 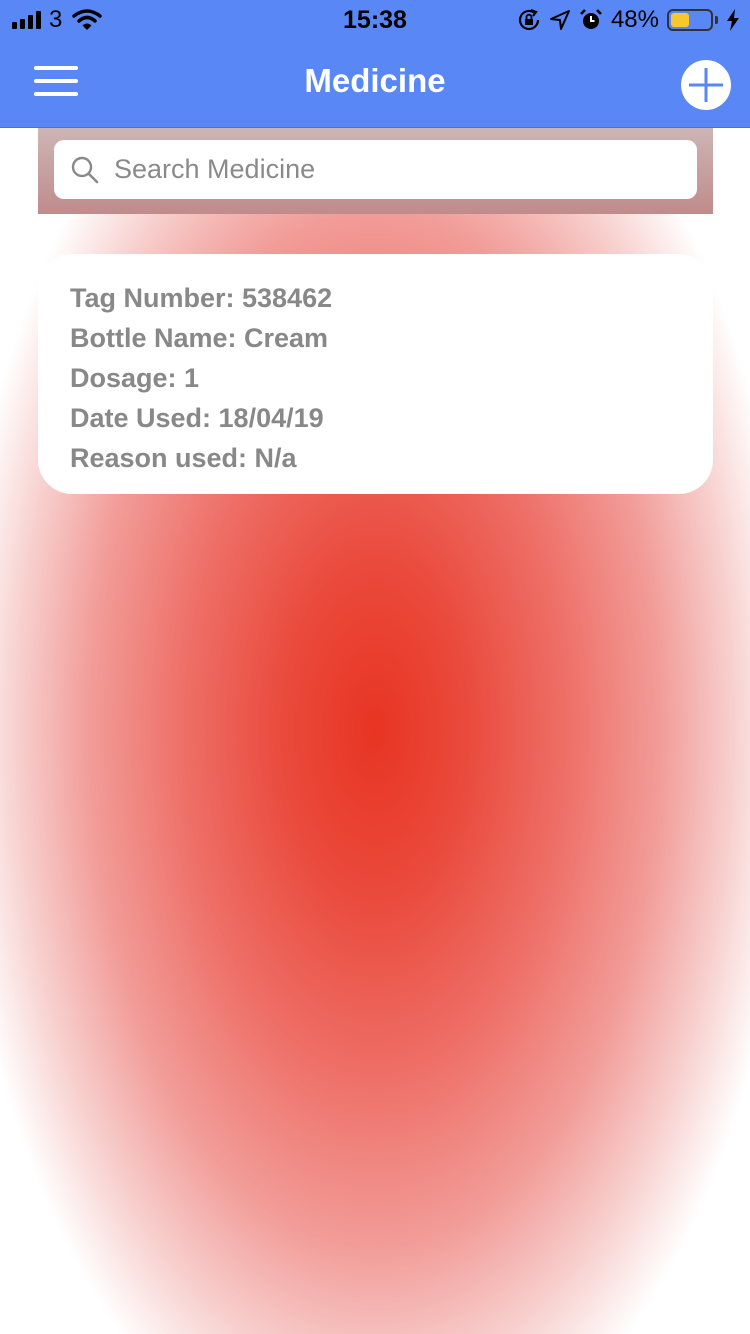 I want to click on add-medicine-button, so click(x=706, y=85).